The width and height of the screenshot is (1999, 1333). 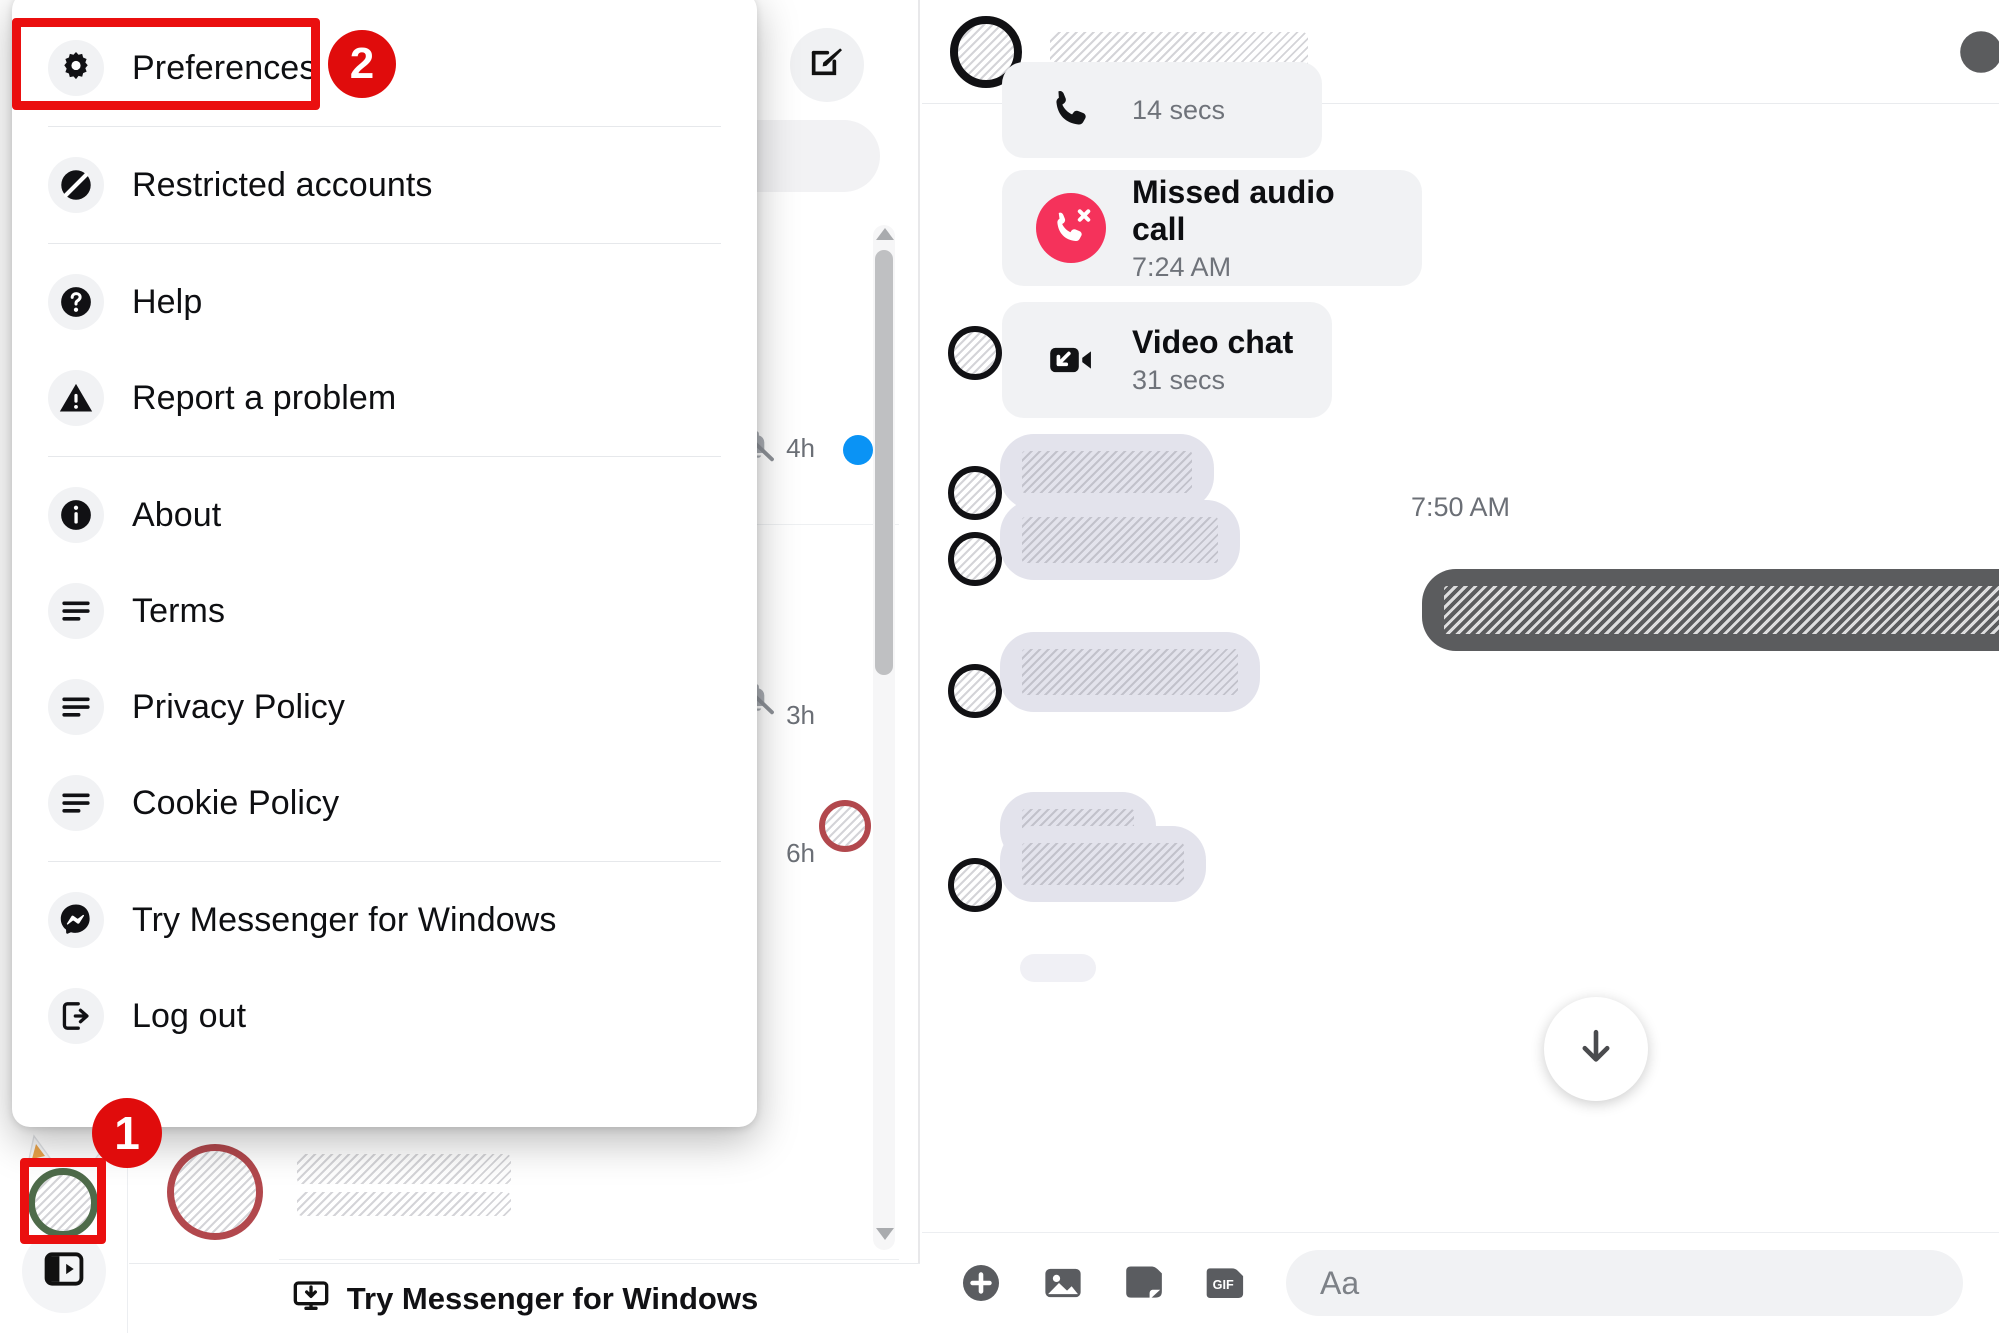 What do you see at coordinates (1233, 210) in the screenshot?
I see `call-event-title: Missed audio call` at bounding box center [1233, 210].